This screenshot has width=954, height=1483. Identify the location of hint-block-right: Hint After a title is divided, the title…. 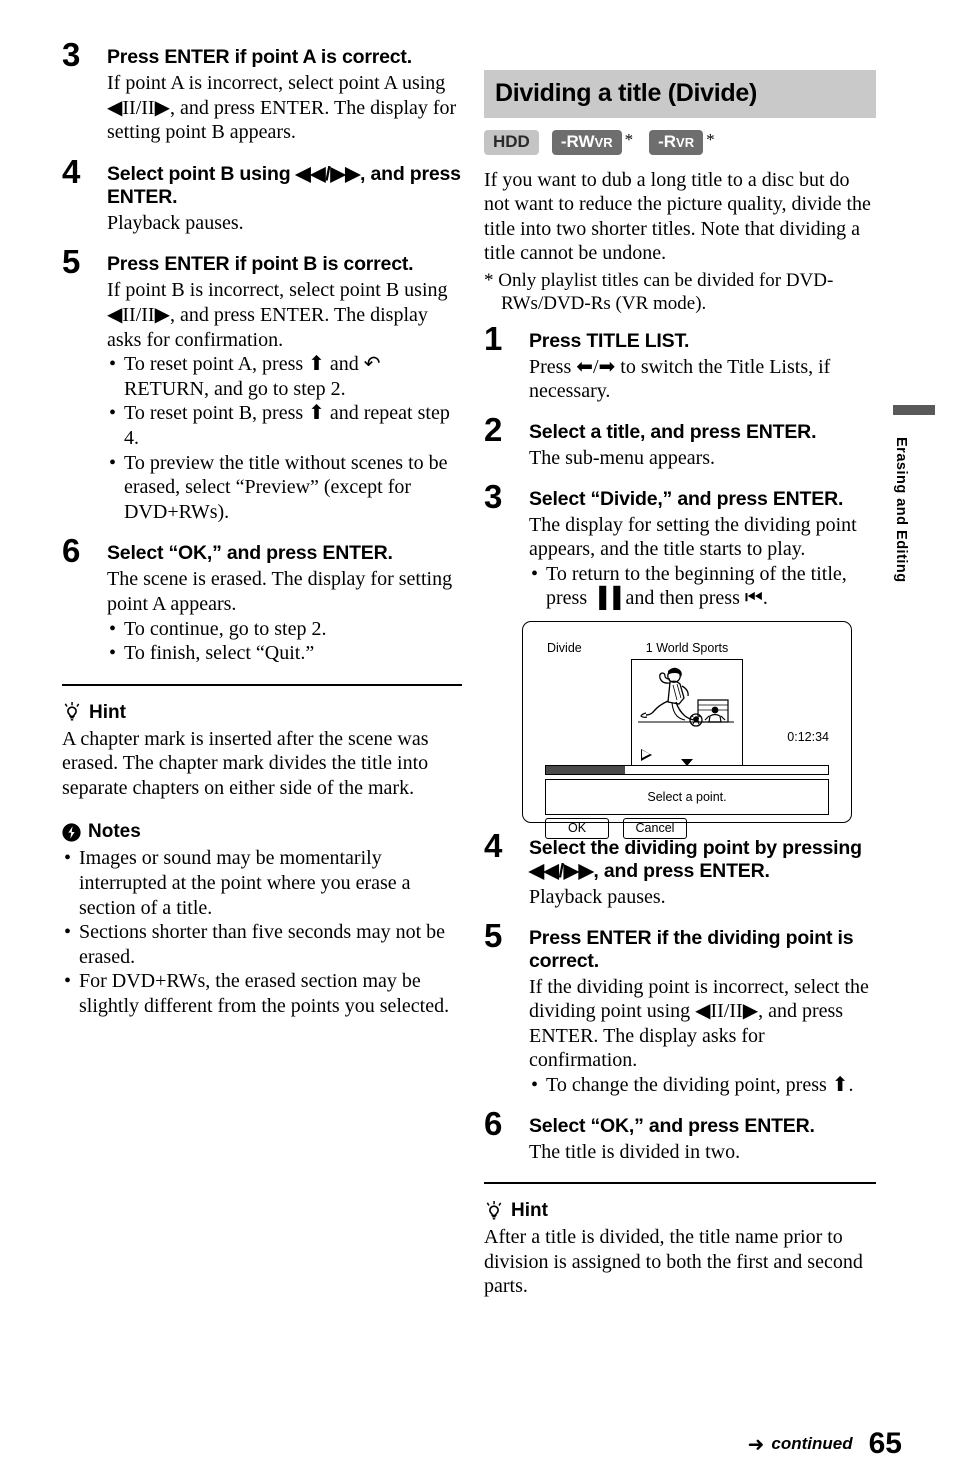
(680, 1249).